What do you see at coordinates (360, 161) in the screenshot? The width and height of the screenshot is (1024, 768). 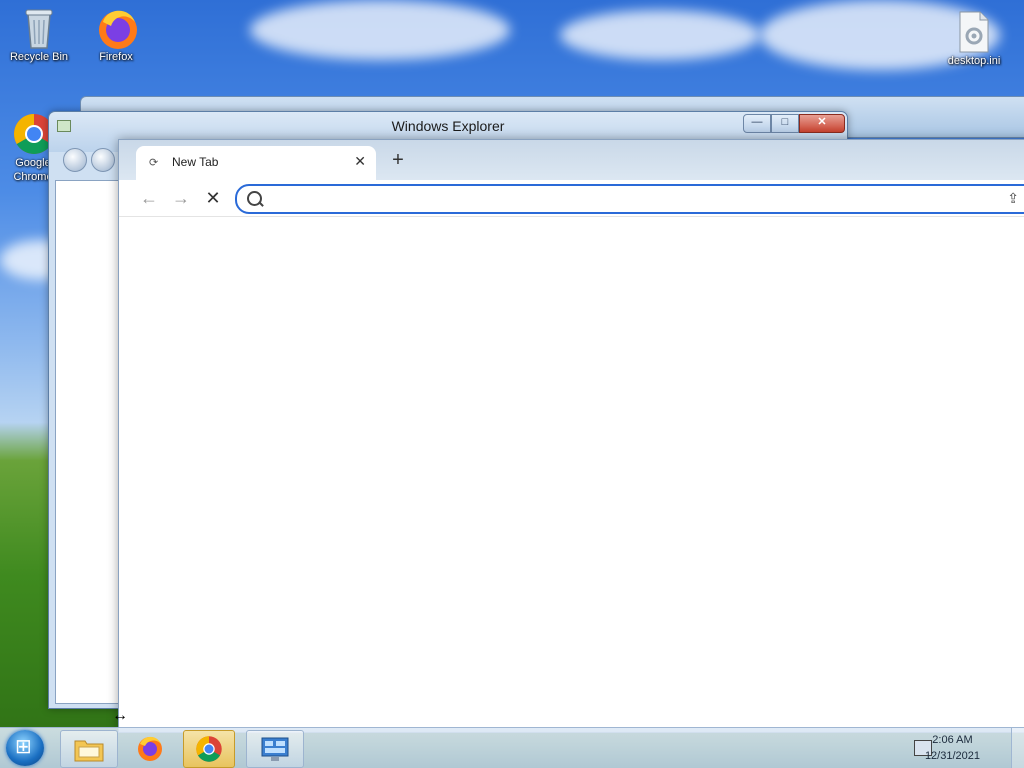 I see `tab-close-icon: ✕` at bounding box center [360, 161].